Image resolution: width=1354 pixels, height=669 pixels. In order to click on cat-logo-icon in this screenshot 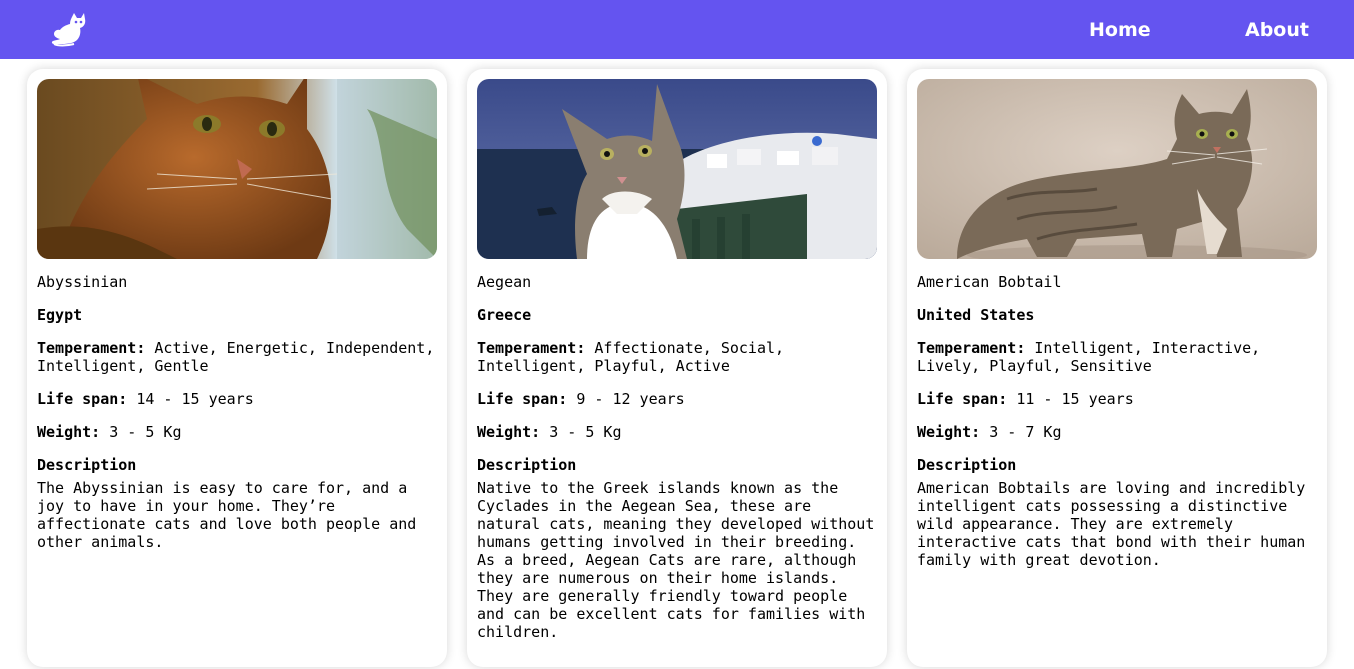, I will do `click(68, 30)`.